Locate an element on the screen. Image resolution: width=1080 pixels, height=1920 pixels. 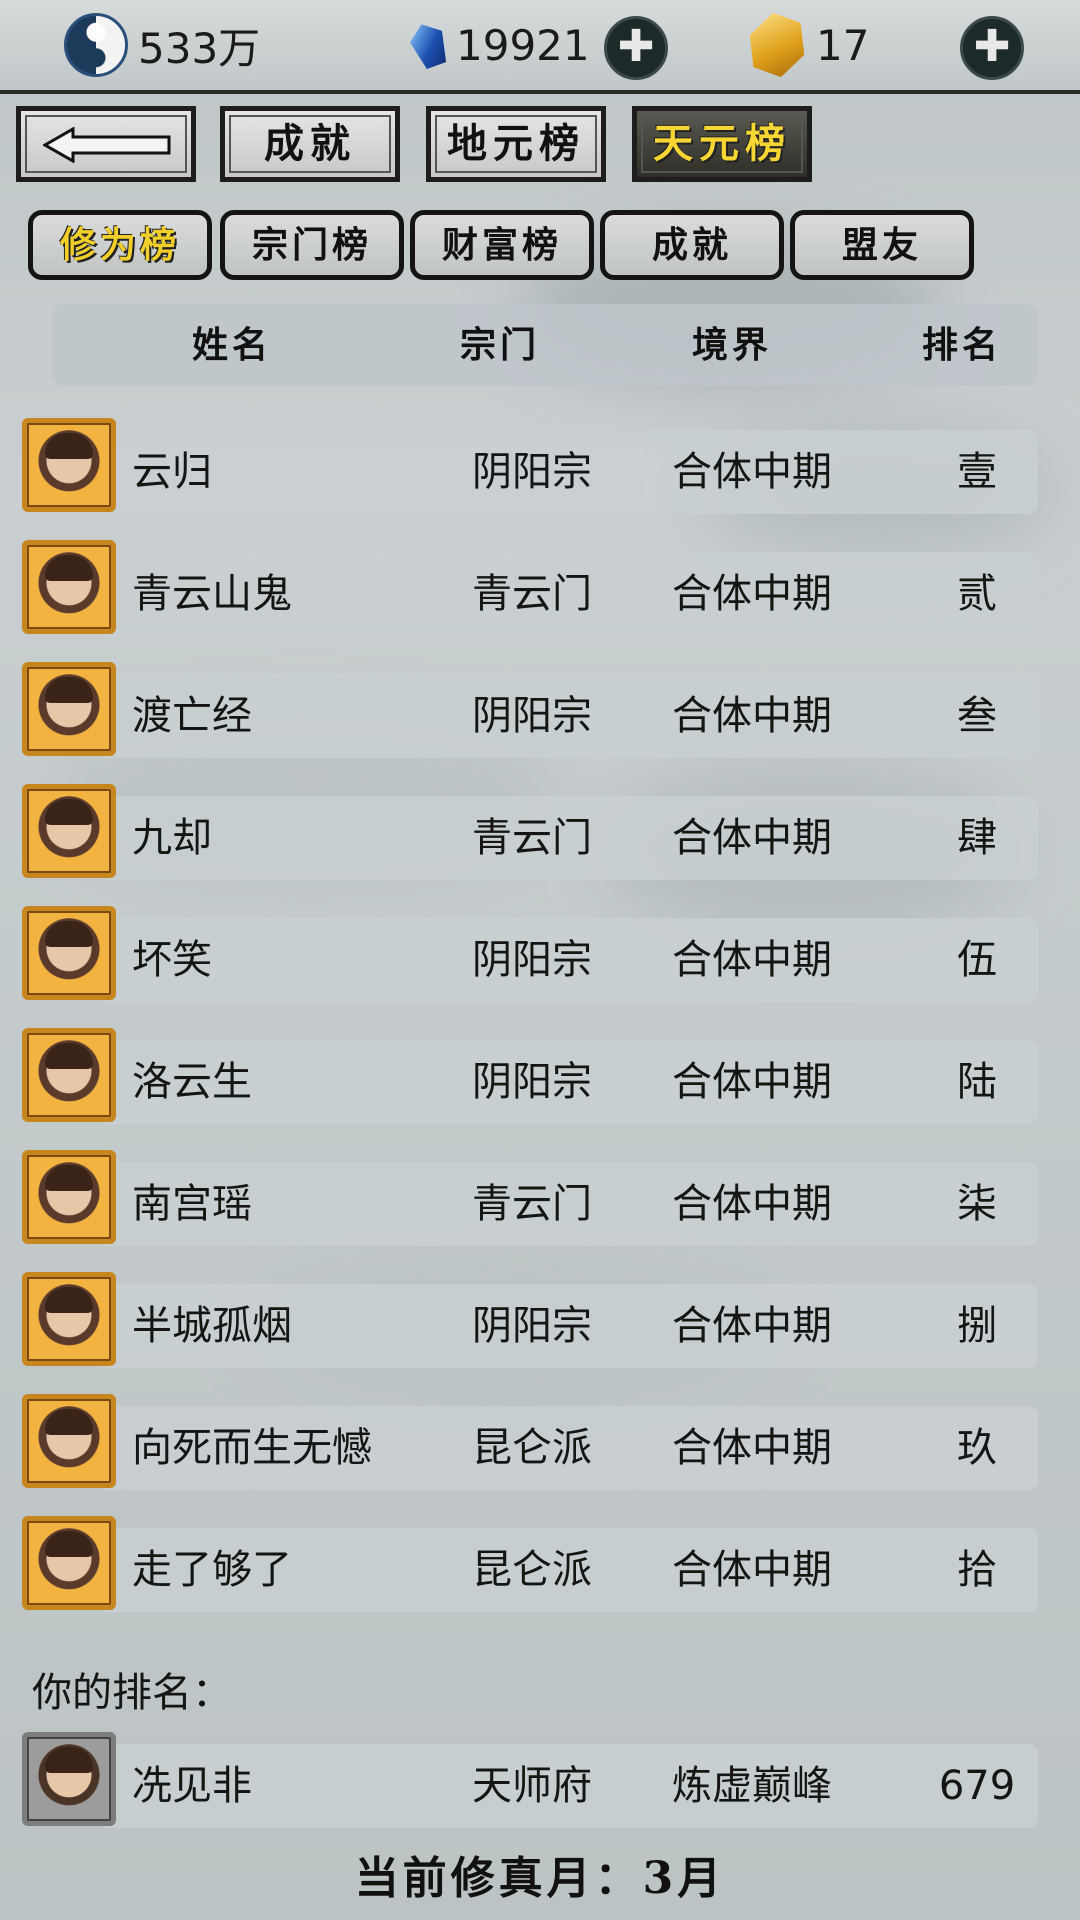
player-rank: 伍 is located at coordinates (977, 960).